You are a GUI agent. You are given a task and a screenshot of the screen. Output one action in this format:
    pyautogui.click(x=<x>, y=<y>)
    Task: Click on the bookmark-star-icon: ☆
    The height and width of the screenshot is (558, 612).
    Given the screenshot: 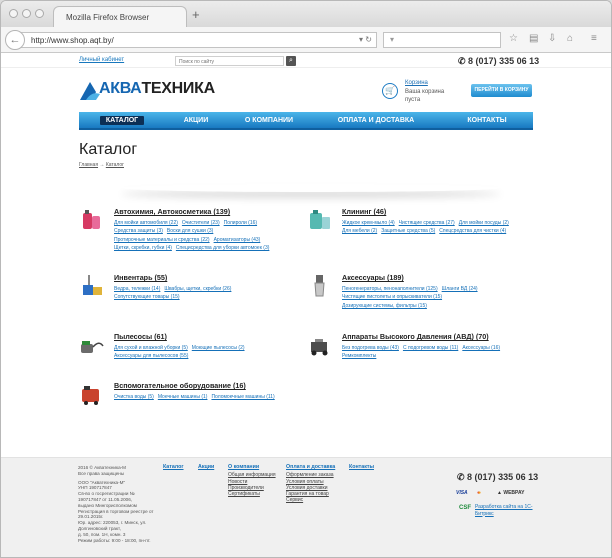 What is the action you would take?
    pyautogui.click(x=513, y=38)
    